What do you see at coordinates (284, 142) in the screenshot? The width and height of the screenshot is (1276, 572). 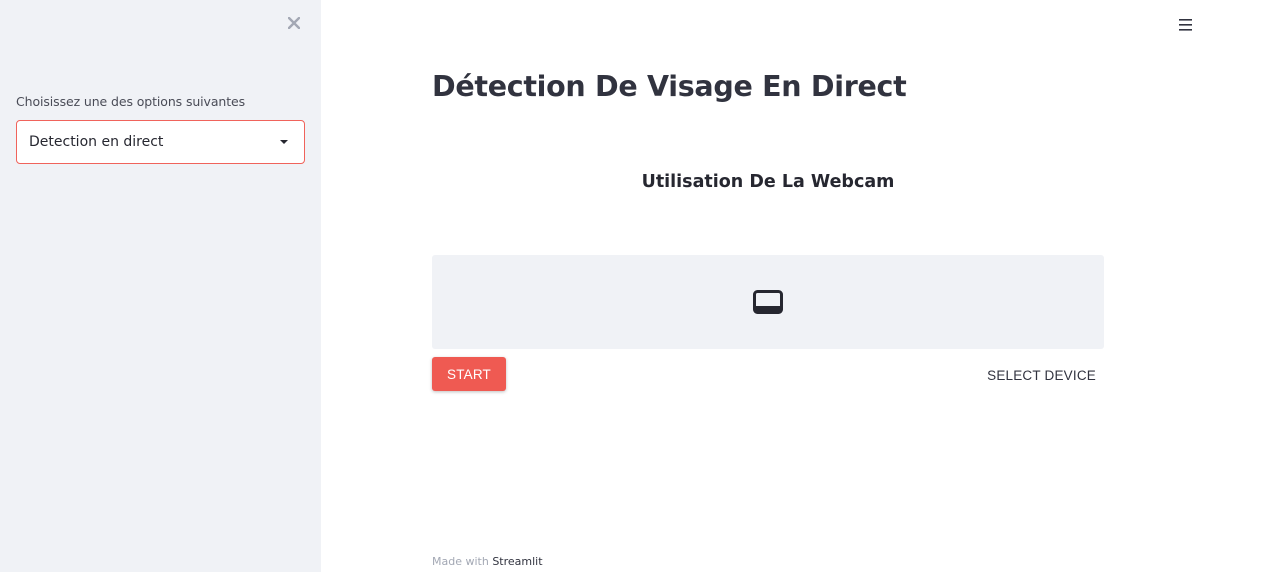 I see `chevron-down-icon` at bounding box center [284, 142].